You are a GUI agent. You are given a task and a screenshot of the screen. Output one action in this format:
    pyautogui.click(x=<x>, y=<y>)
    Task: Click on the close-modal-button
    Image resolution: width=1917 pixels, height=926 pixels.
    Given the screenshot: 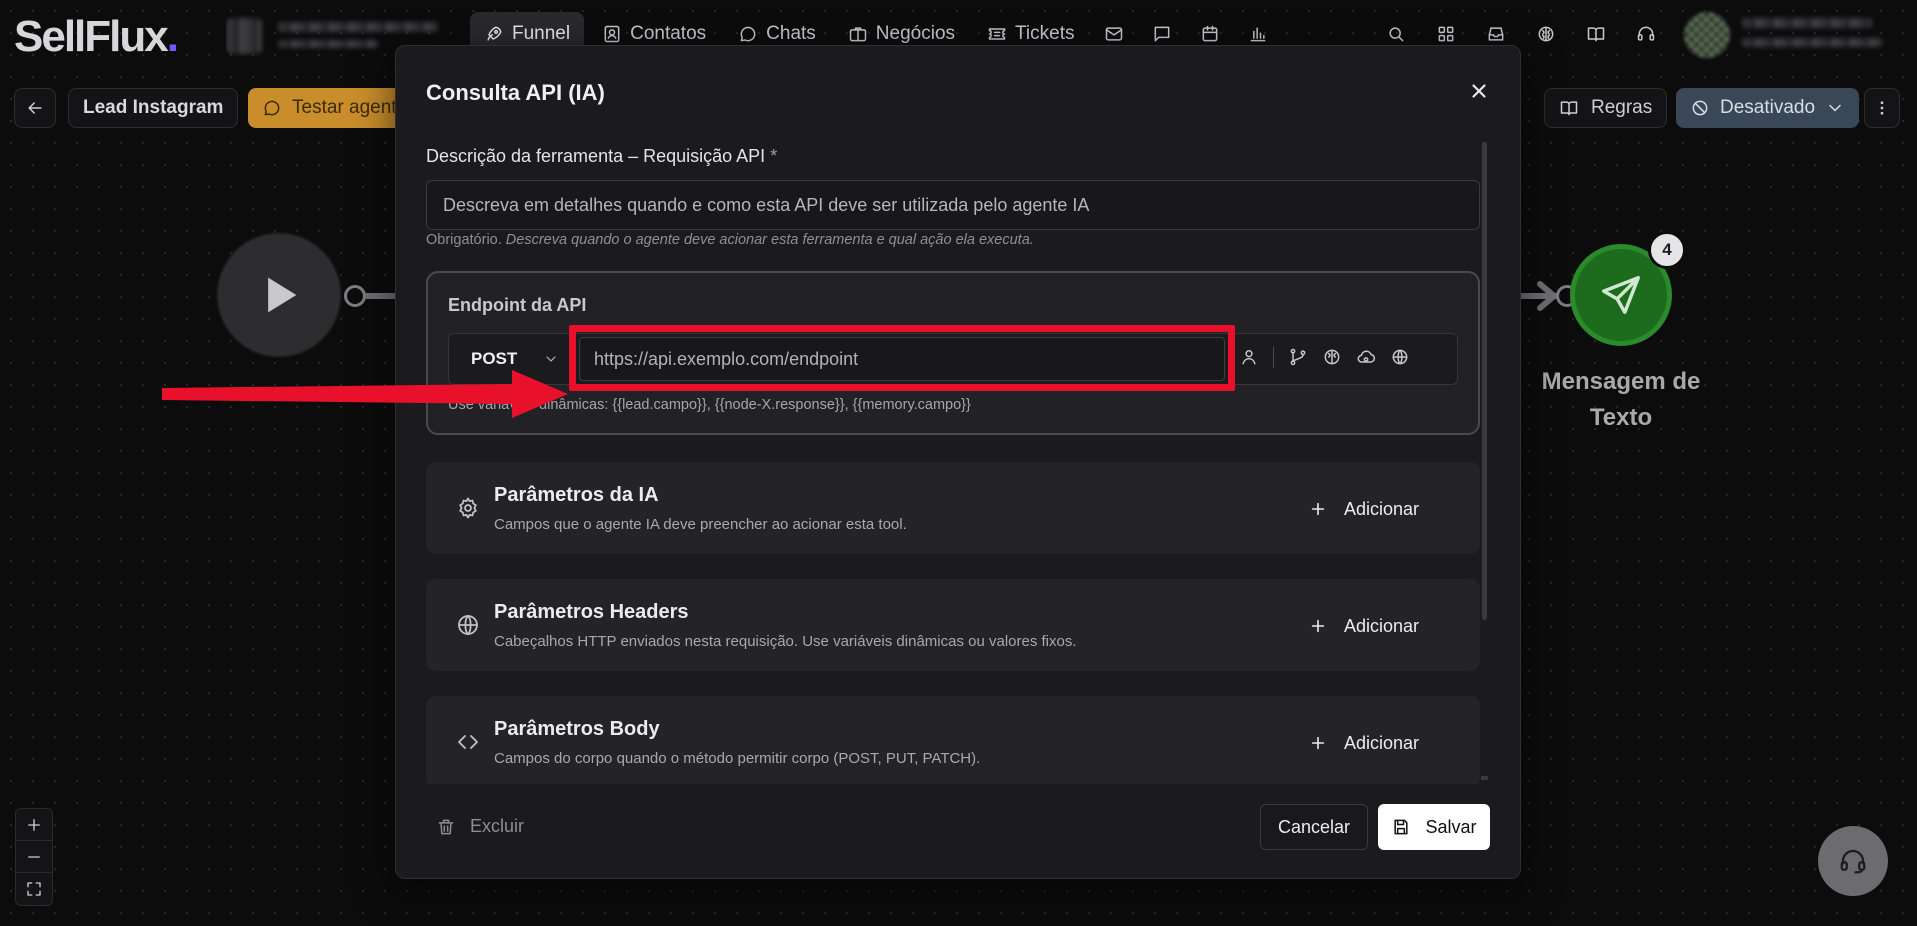 What is the action you would take?
    pyautogui.click(x=1479, y=91)
    